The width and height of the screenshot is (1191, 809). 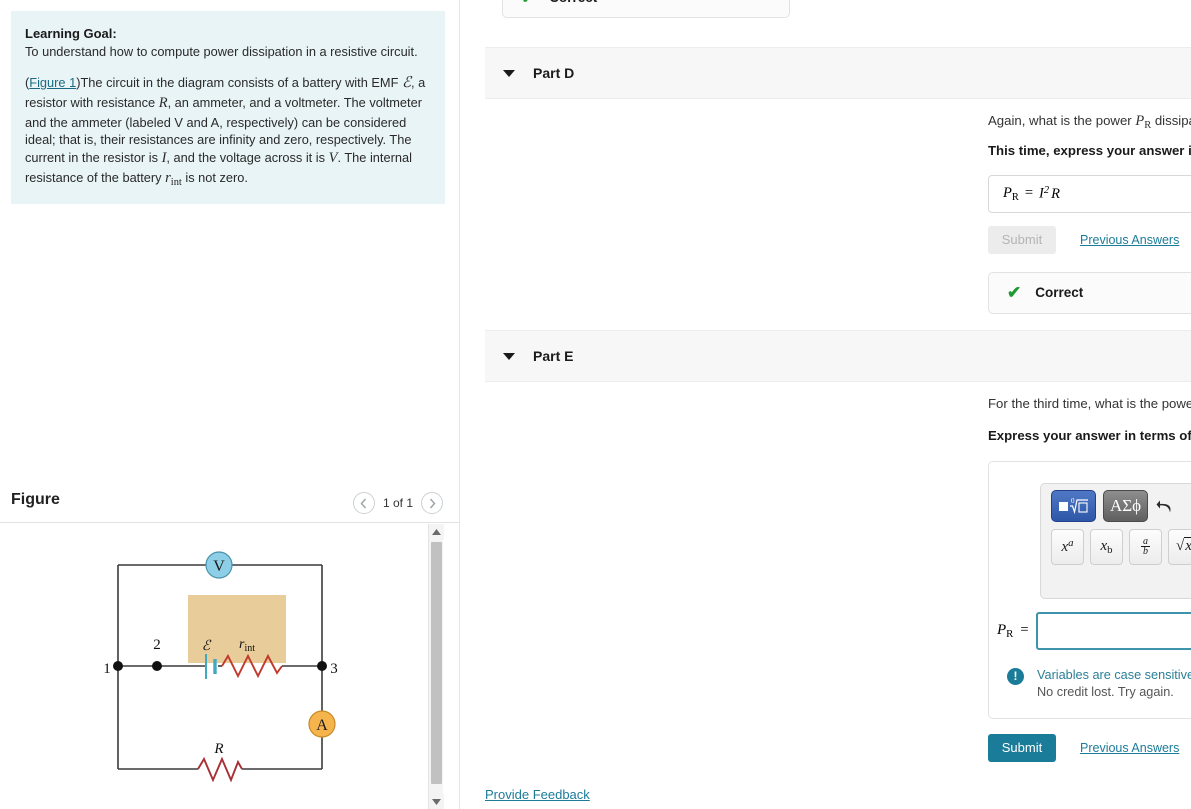 What do you see at coordinates (1179, 546) in the screenshot?
I see `square-root-button: √x` at bounding box center [1179, 546].